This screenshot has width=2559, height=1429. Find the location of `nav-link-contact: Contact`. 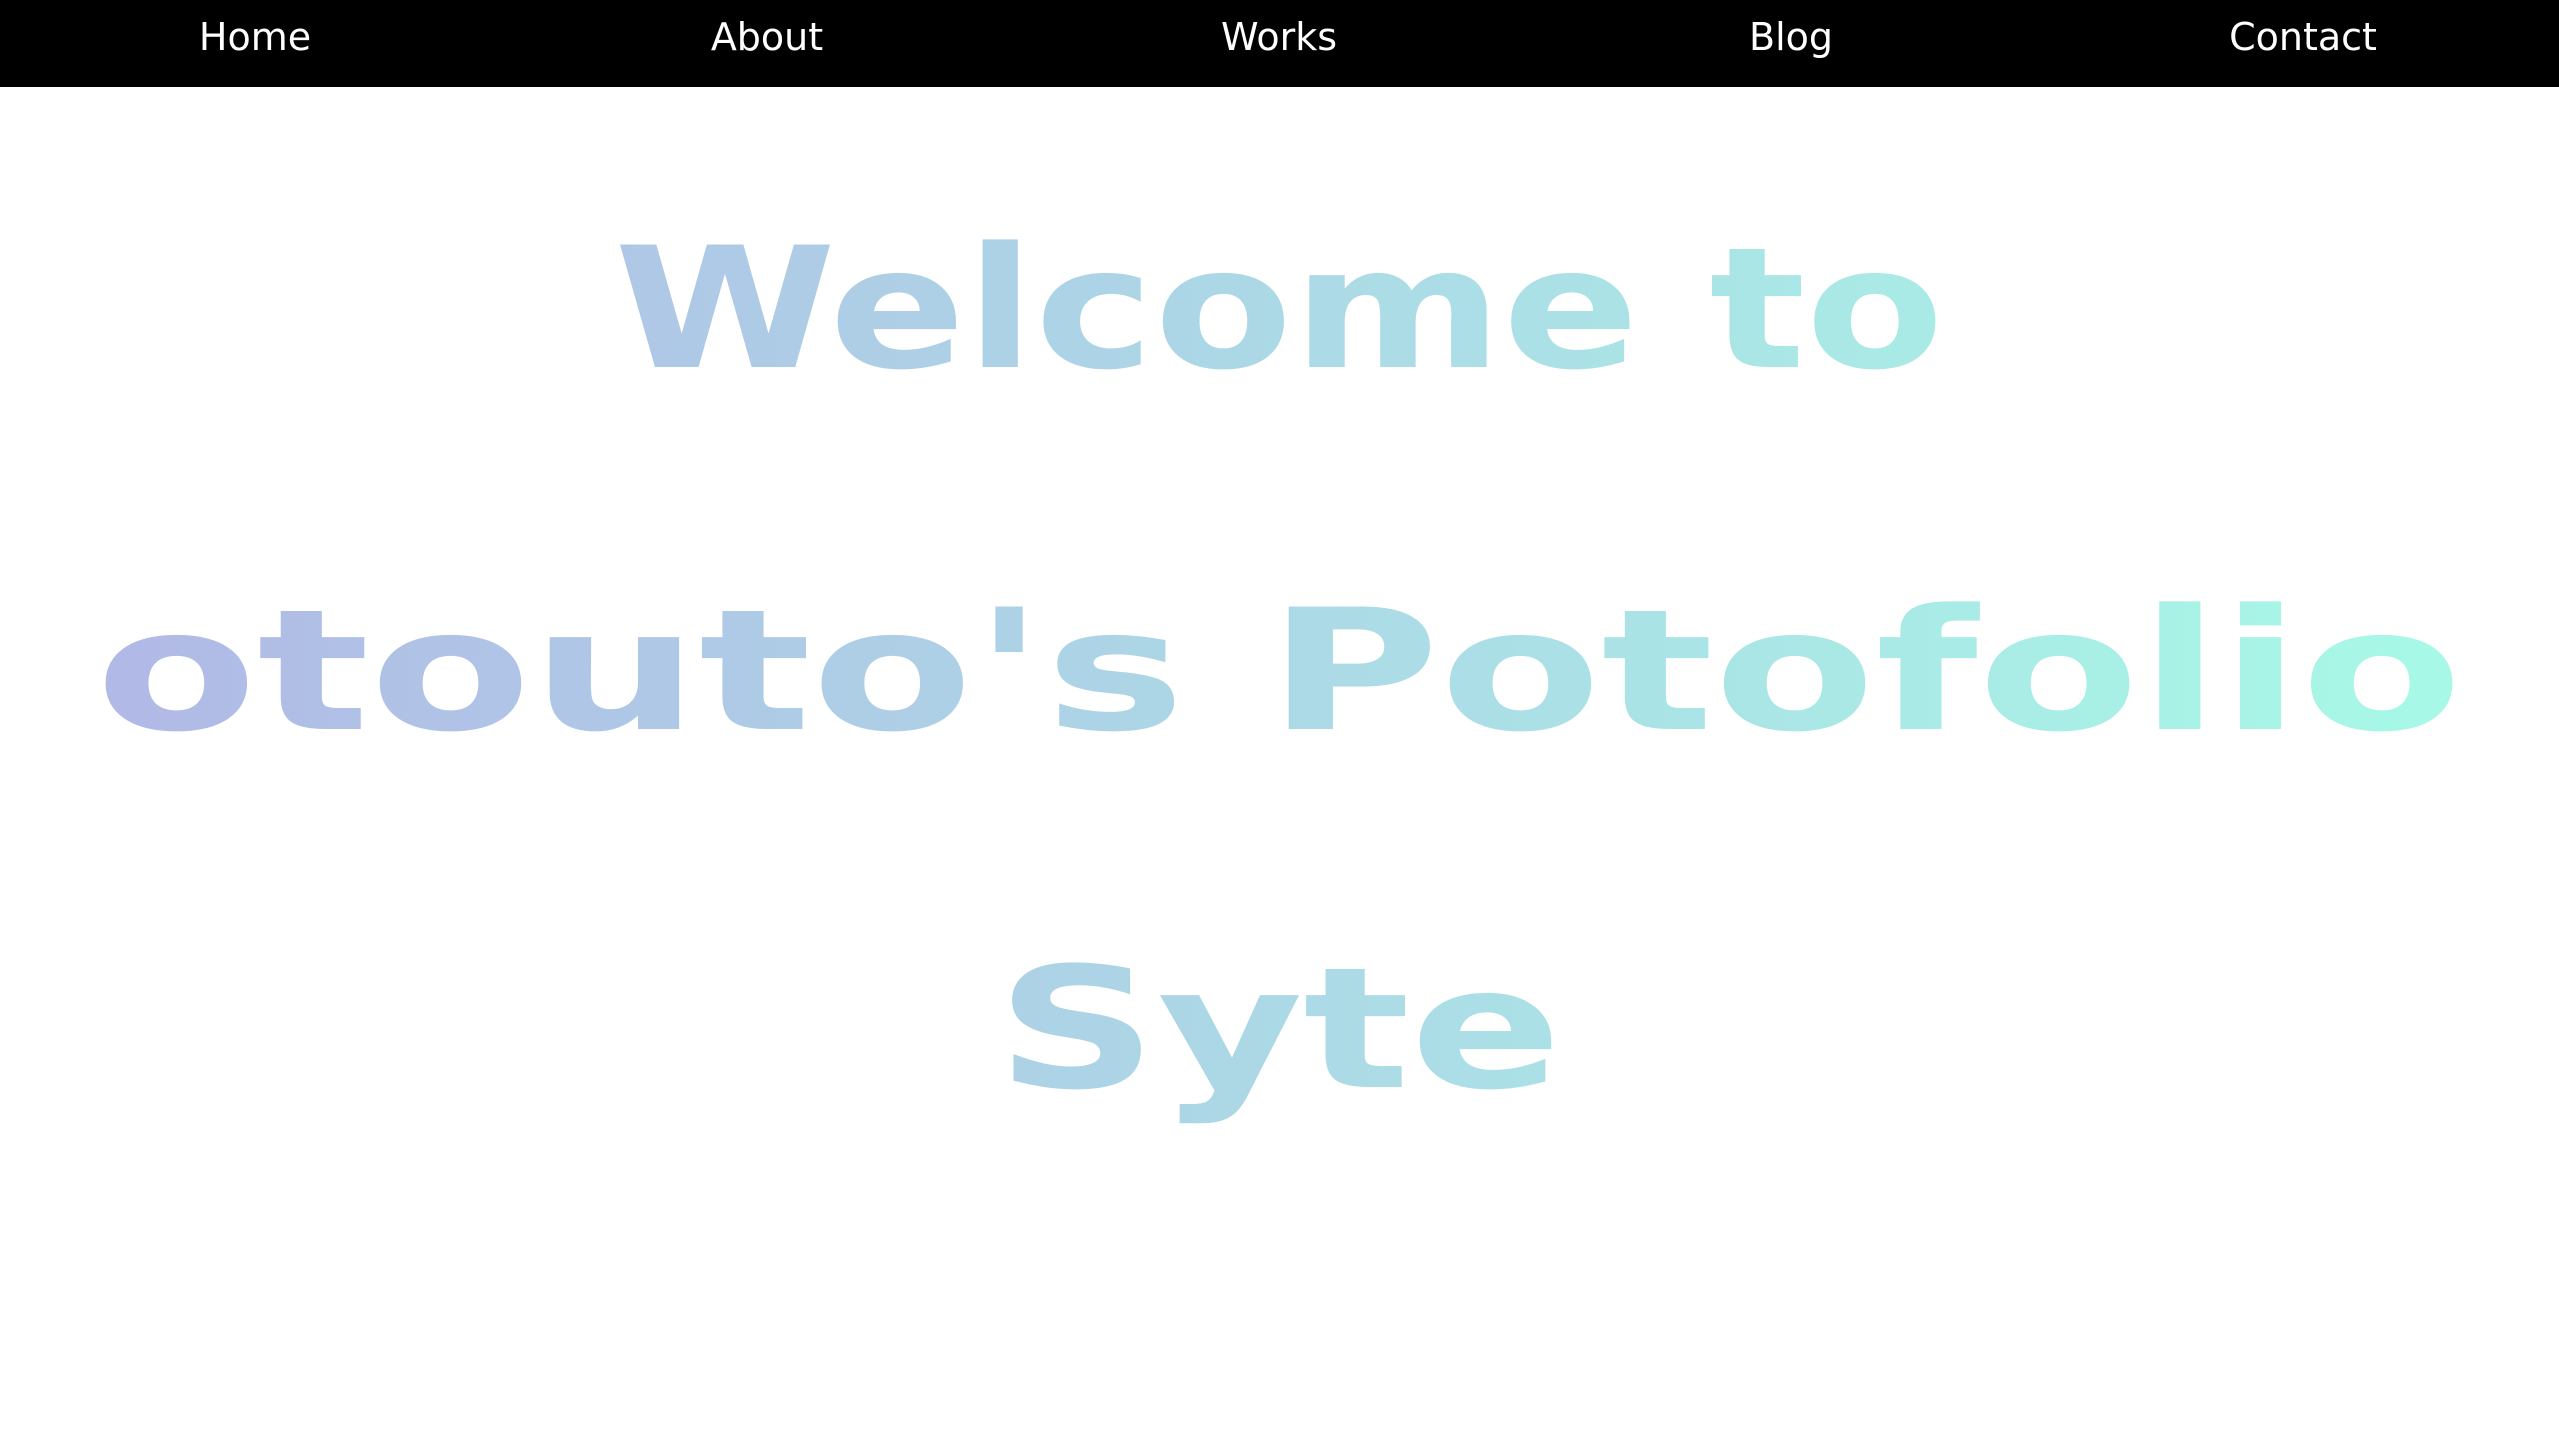

nav-link-contact: Contact is located at coordinates (2303, 37).